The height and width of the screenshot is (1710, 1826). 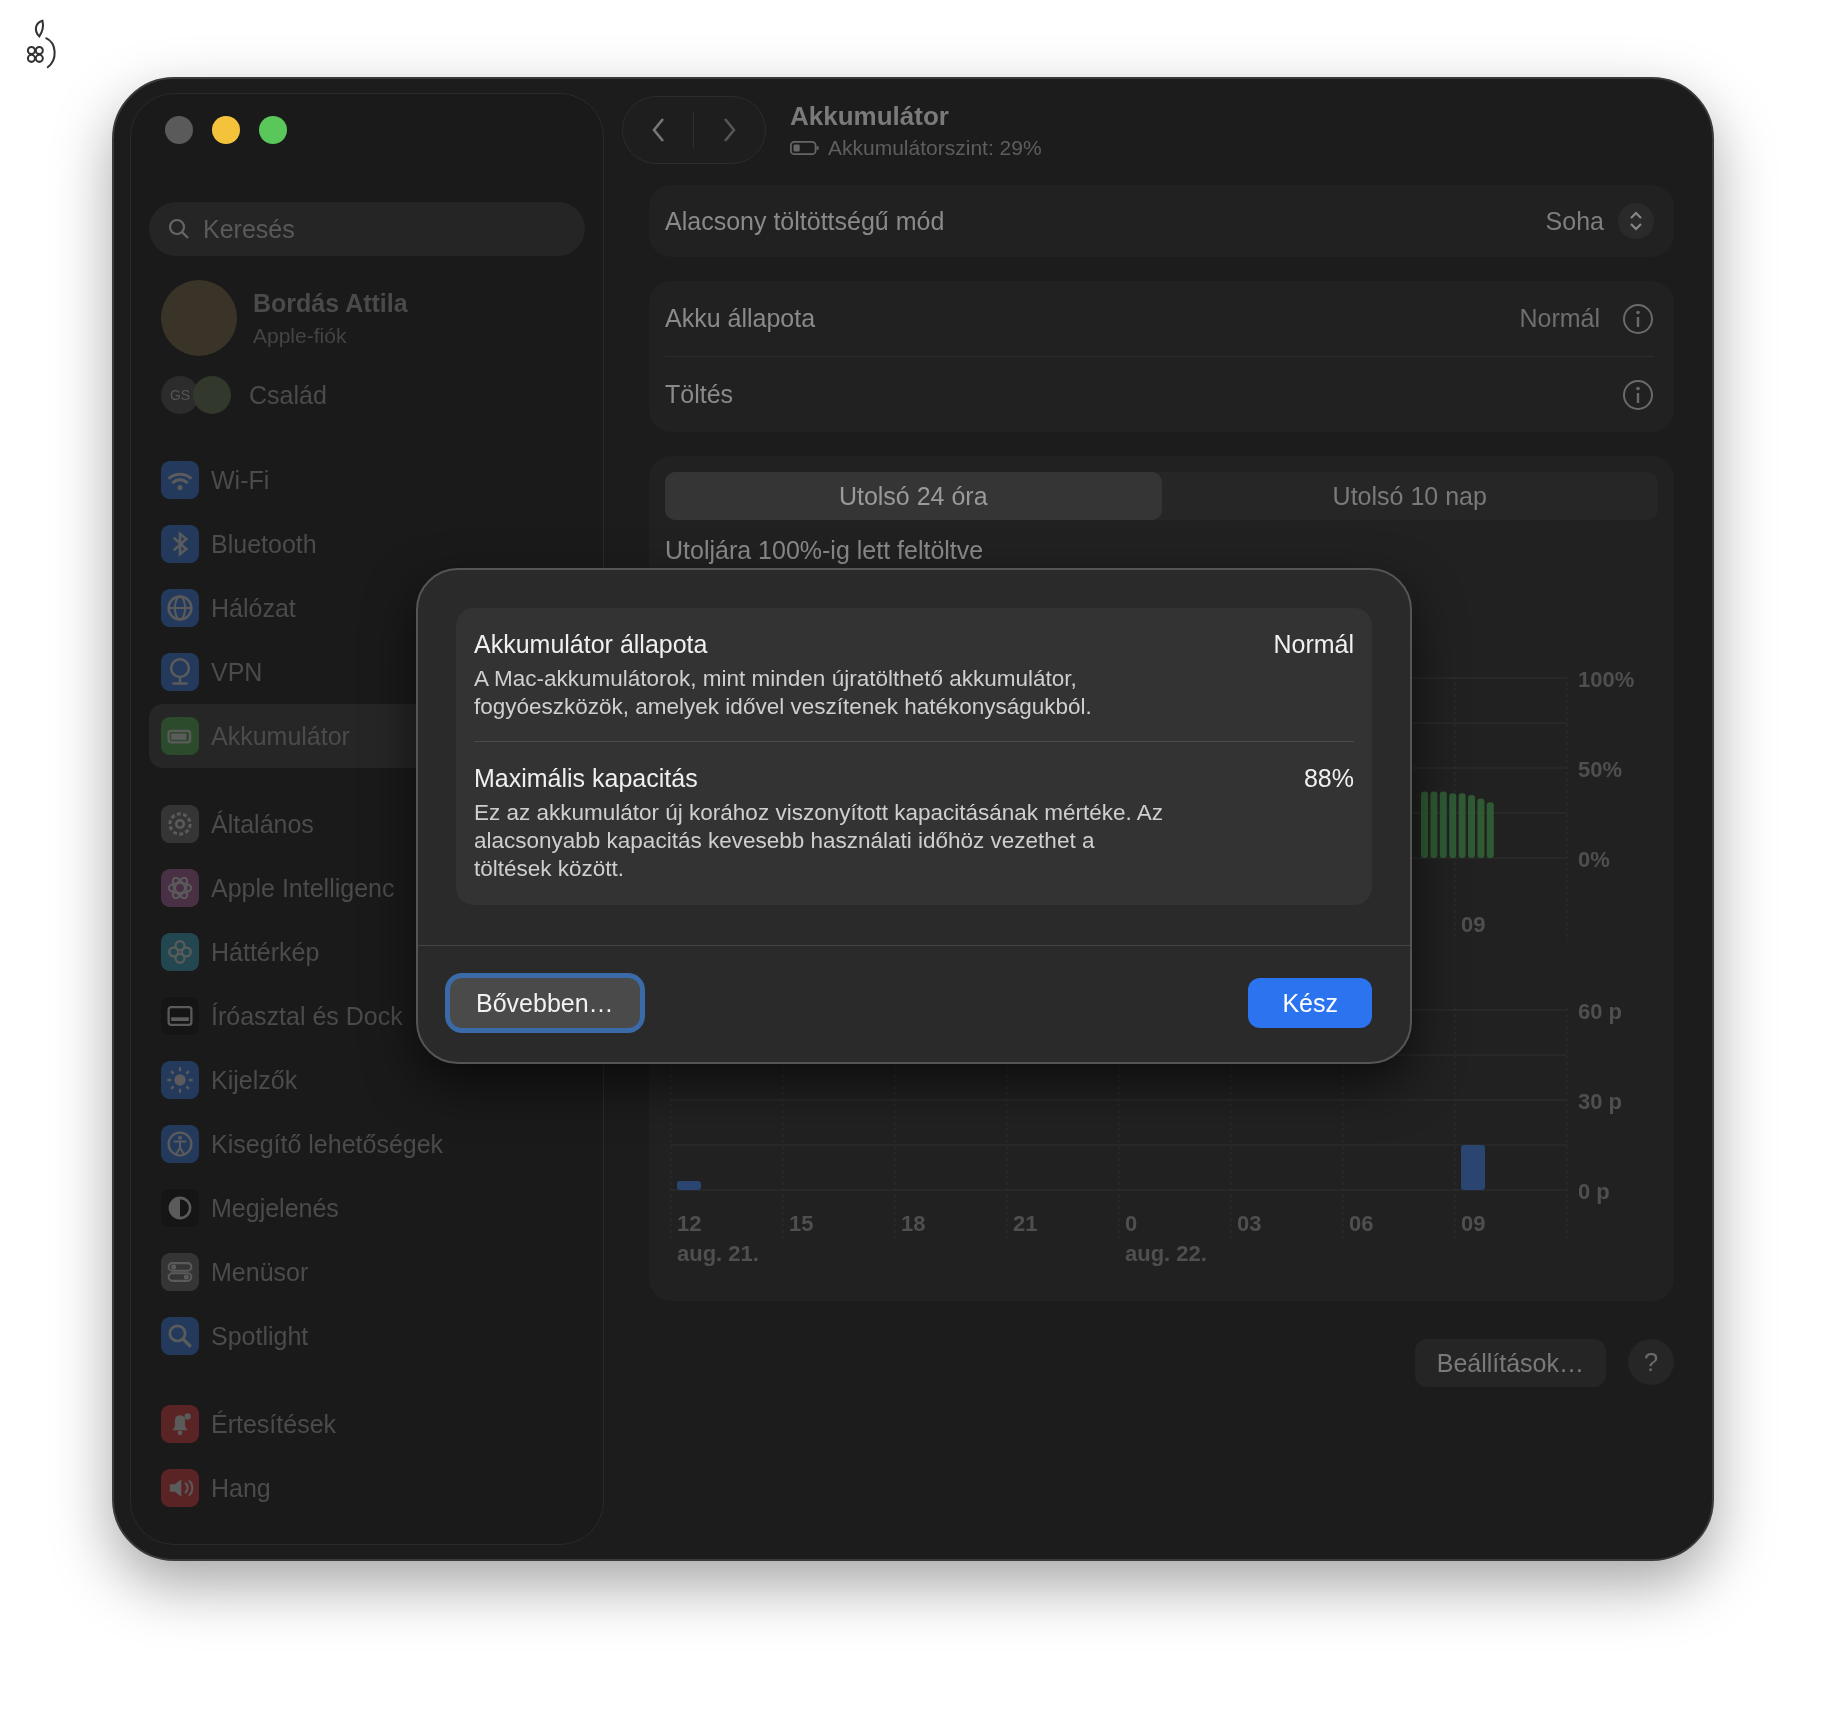 I want to click on info-value: 88%, so click(x=1328, y=778).